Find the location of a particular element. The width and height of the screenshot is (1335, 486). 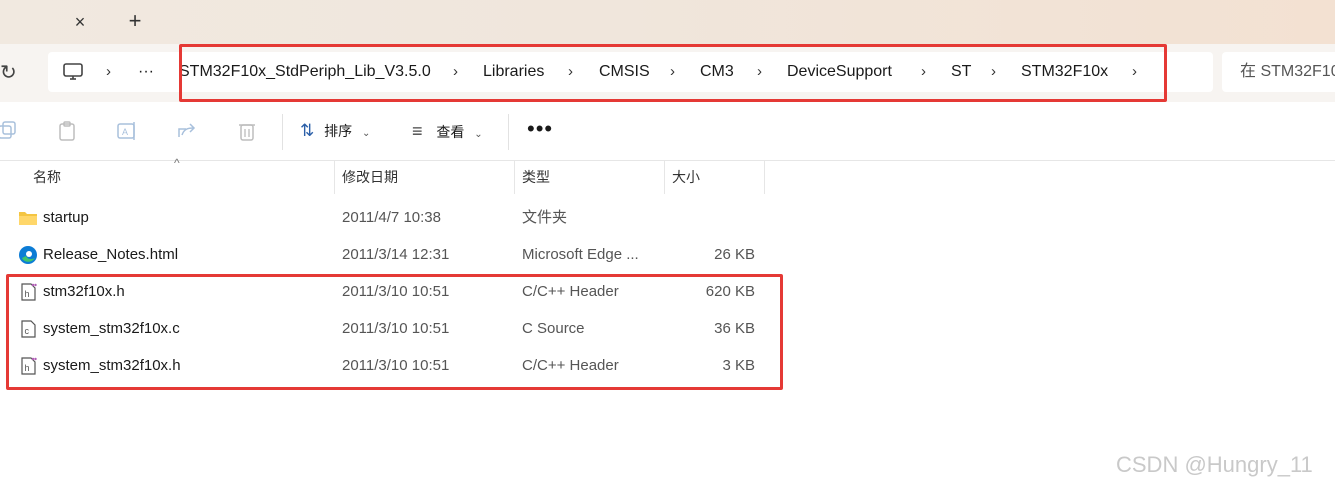

edge-icon is located at coordinates (28, 255).